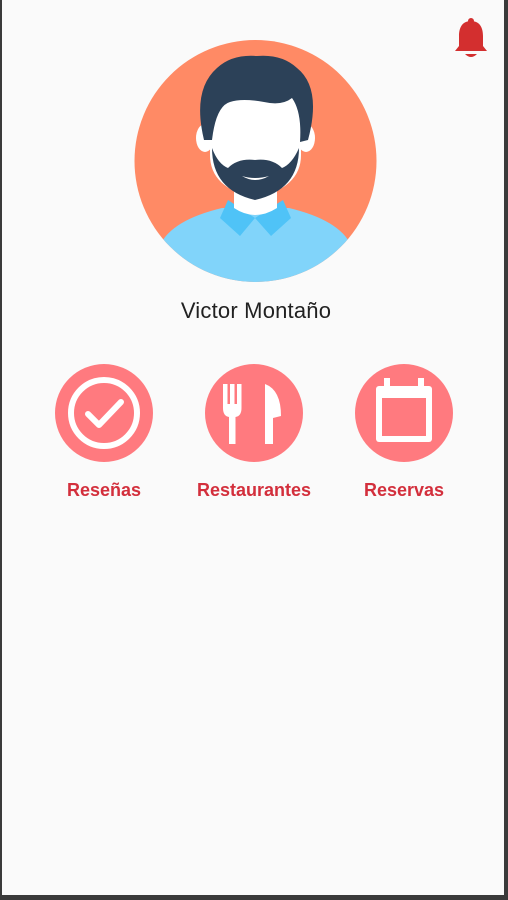 Image resolution: width=508 pixels, height=900 pixels. What do you see at coordinates (256, 310) in the screenshot?
I see `user-name: Victor Montaño` at bounding box center [256, 310].